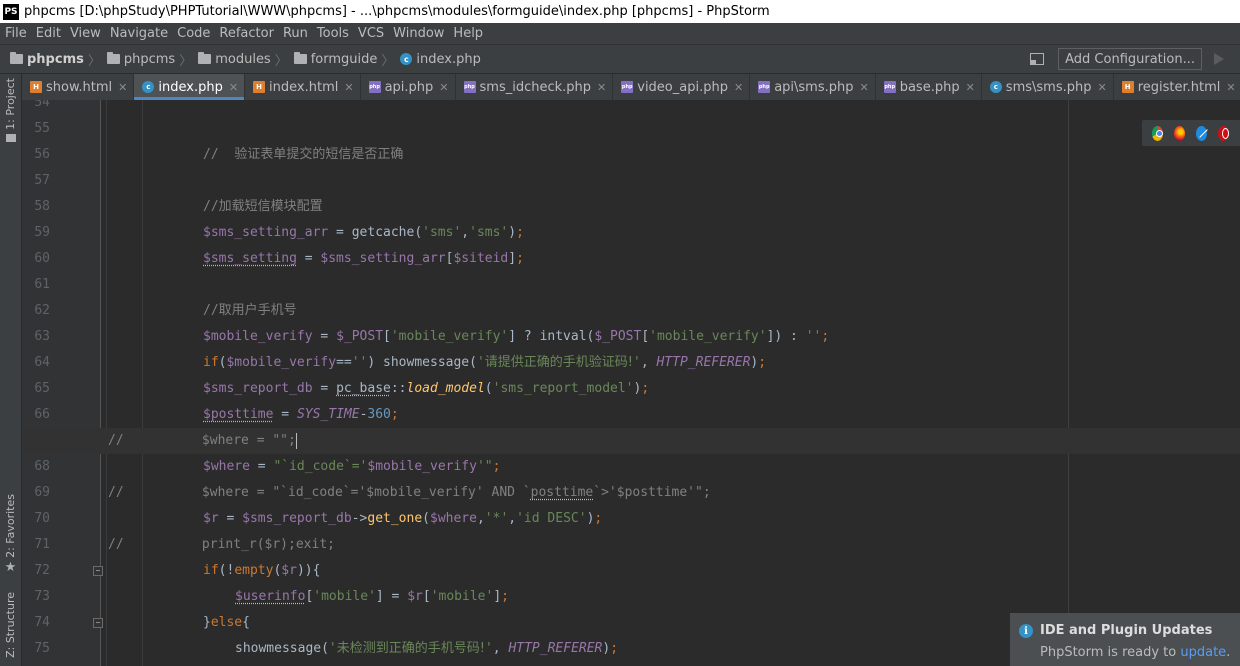  What do you see at coordinates (301, 414) in the screenshot?
I see `code-line-66: $posttime = SYS_TIME-360;` at bounding box center [301, 414].